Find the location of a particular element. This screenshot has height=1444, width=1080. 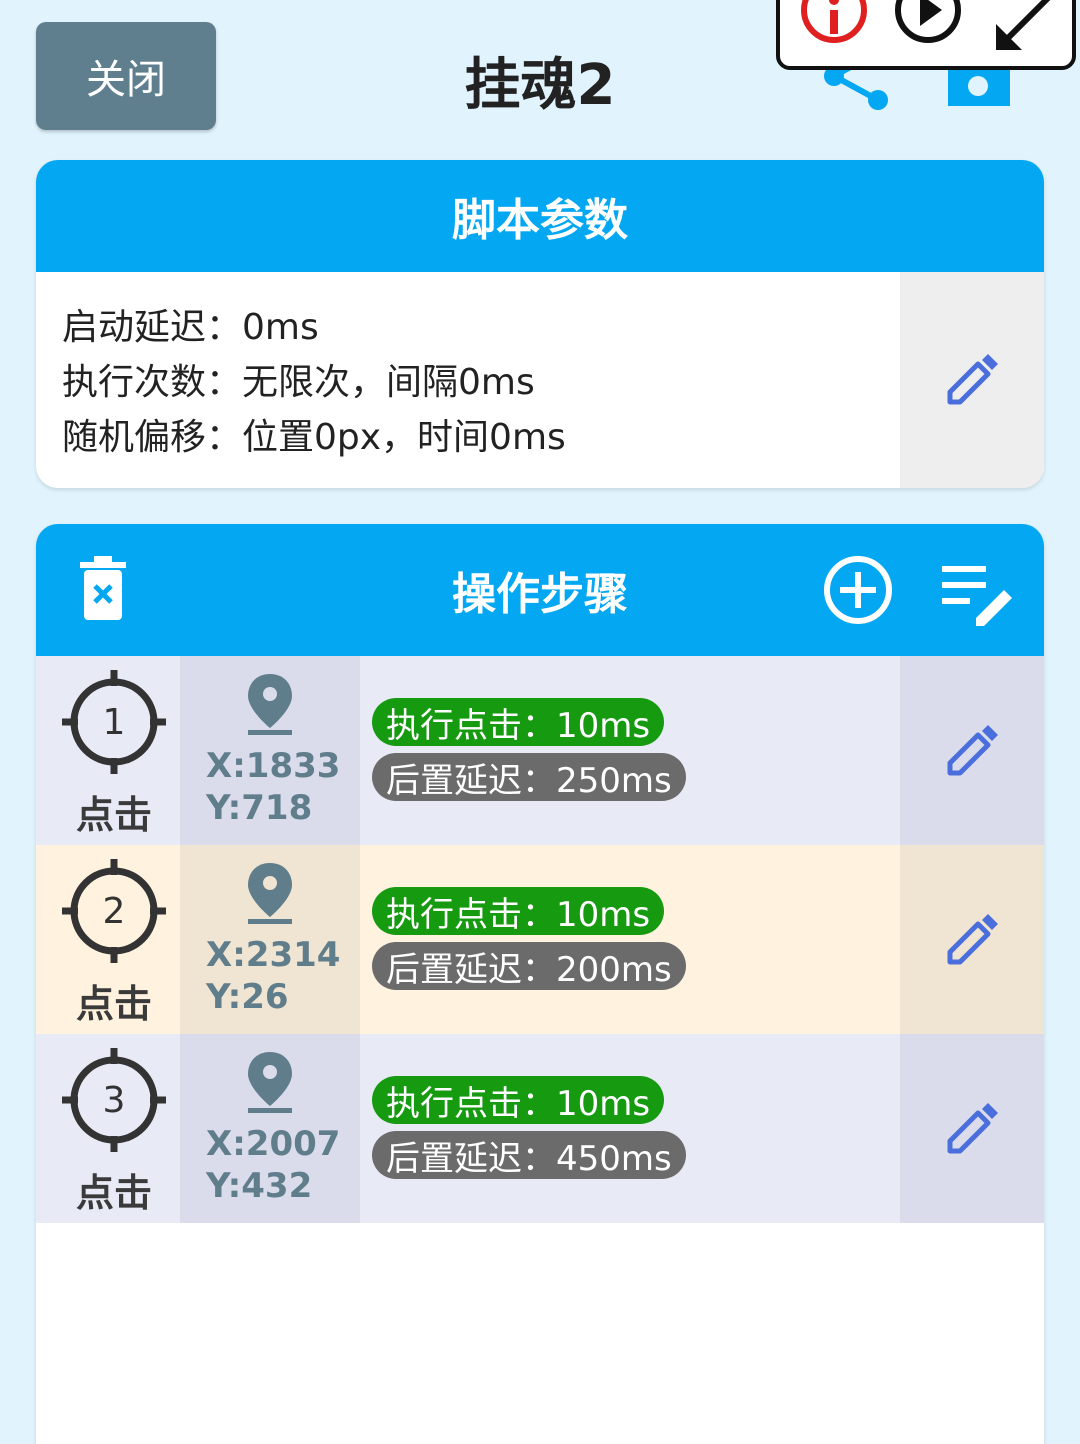

params-header: 脚本参数 is located at coordinates (540, 216).